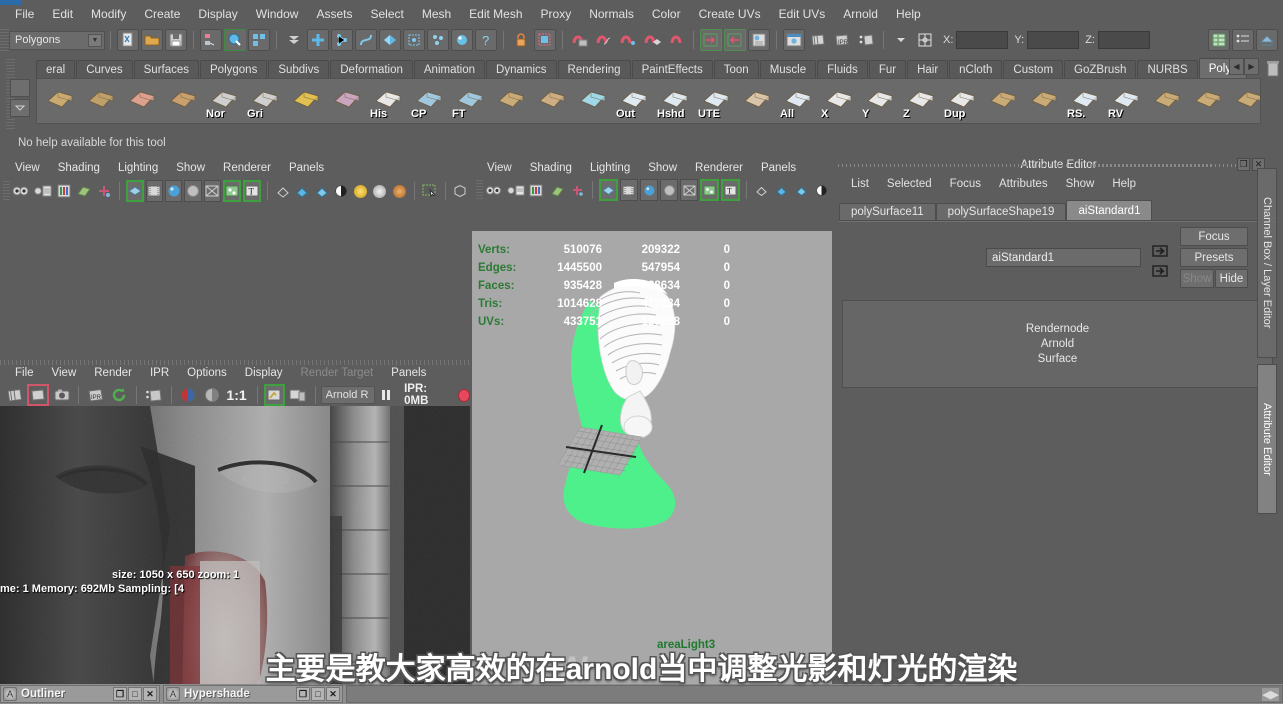  Describe the element at coordinates (1023, 184) in the screenshot. I see `ae-menu-attributes: Attributes` at that location.